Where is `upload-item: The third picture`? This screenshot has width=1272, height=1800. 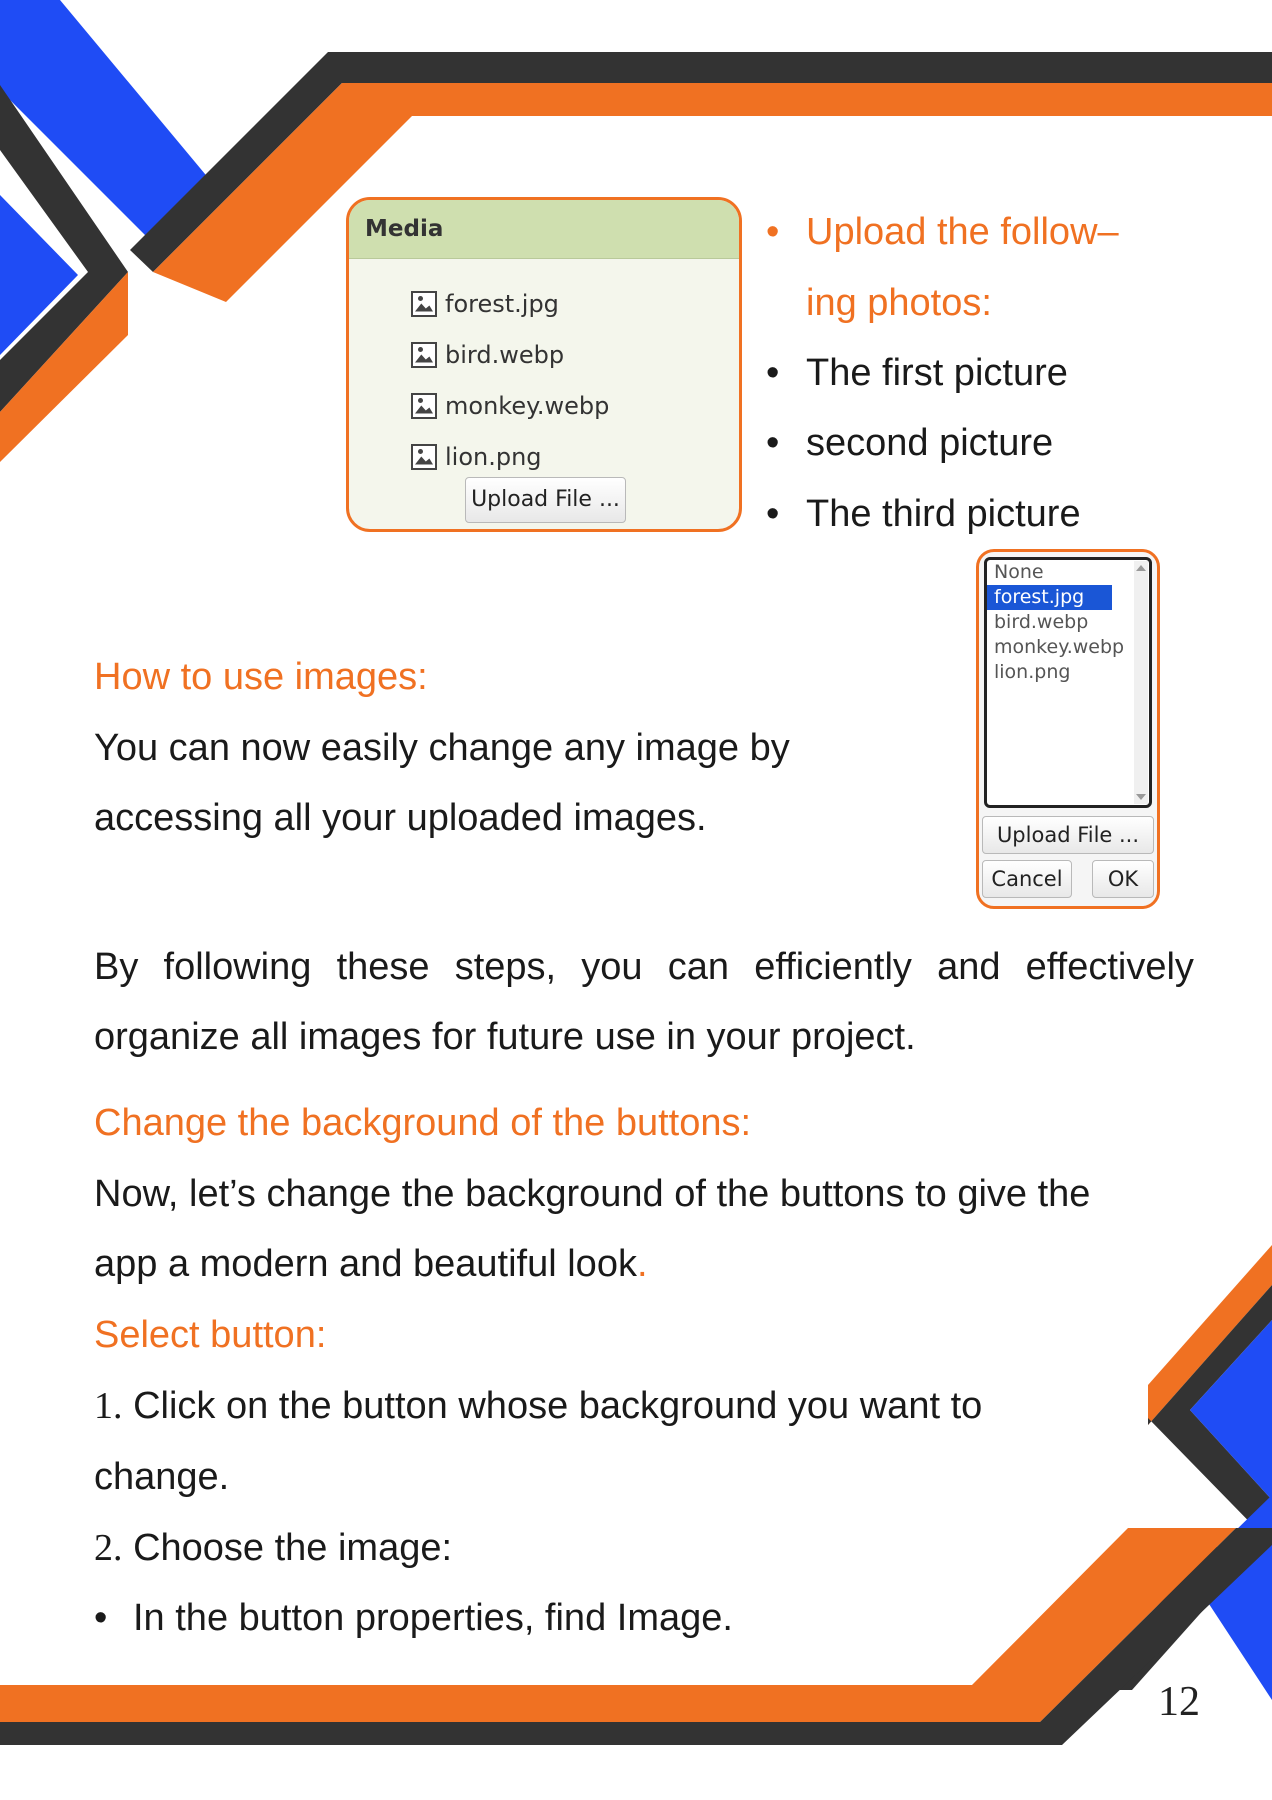
upload-item: The third picture is located at coordinates (943, 514).